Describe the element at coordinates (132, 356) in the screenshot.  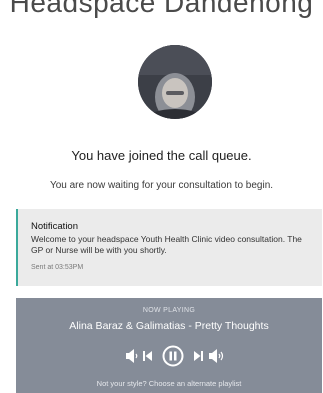
I see `volume-down-icon` at that location.